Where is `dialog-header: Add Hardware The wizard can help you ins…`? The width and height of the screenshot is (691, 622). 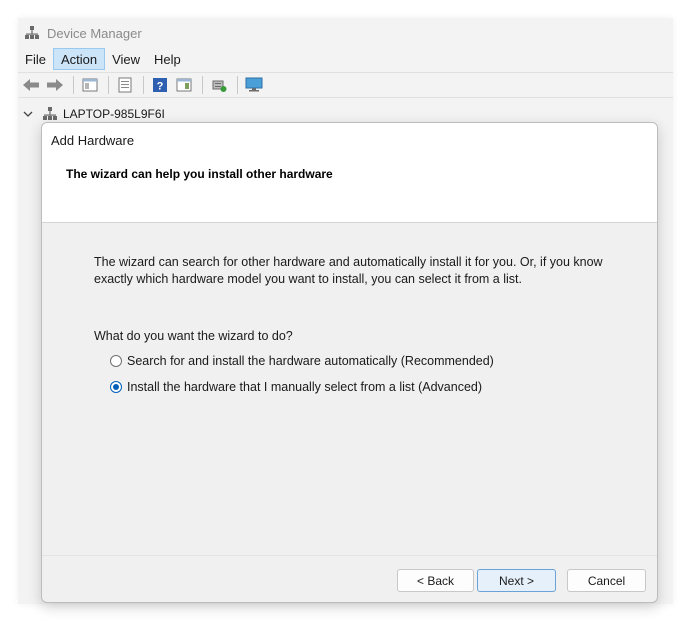
dialog-header: Add Hardware The wizard can help you ins… is located at coordinates (349, 173).